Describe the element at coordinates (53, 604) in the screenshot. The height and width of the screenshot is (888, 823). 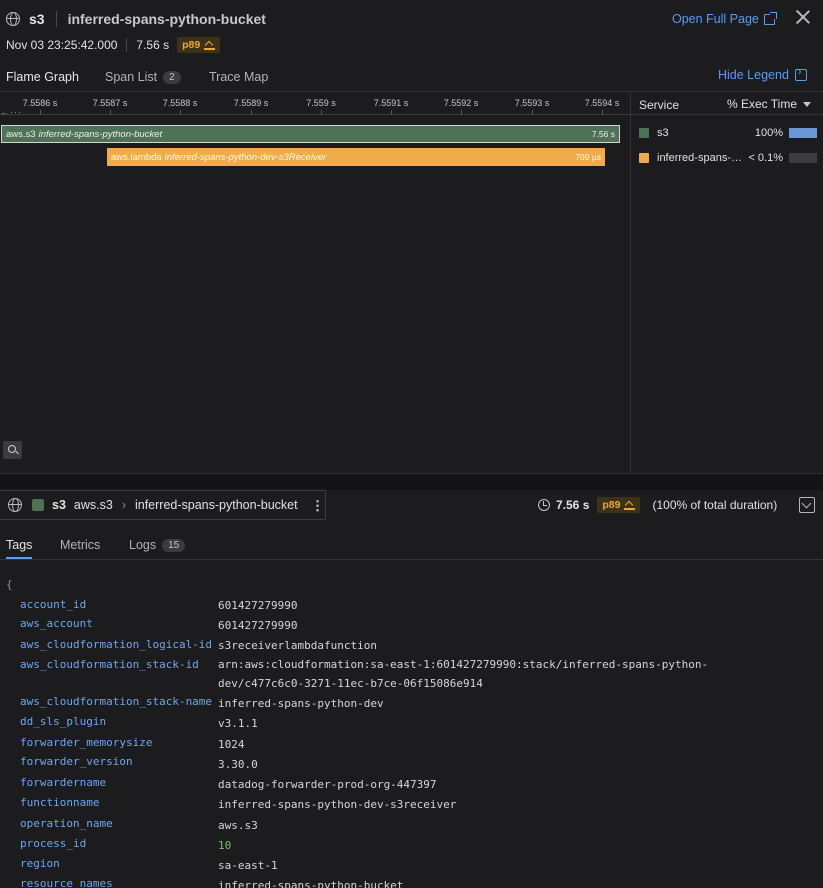
I see `tag-key: account_id` at that location.